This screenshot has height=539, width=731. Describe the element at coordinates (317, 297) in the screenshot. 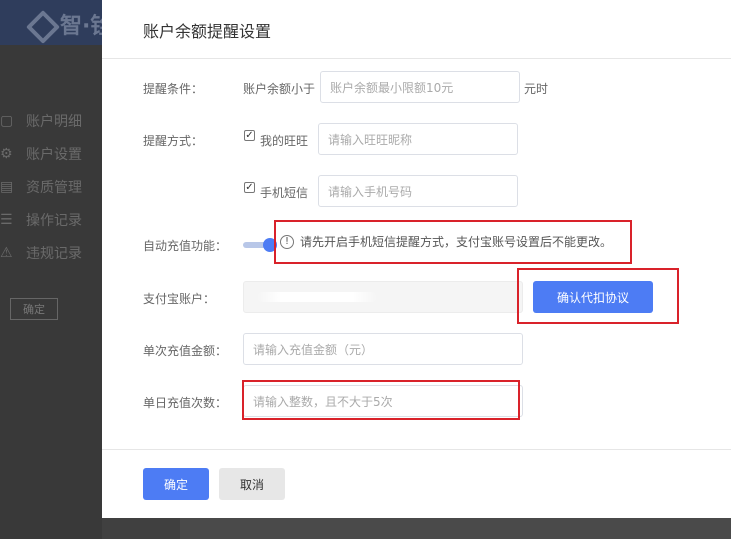

I see `masked-account` at that location.